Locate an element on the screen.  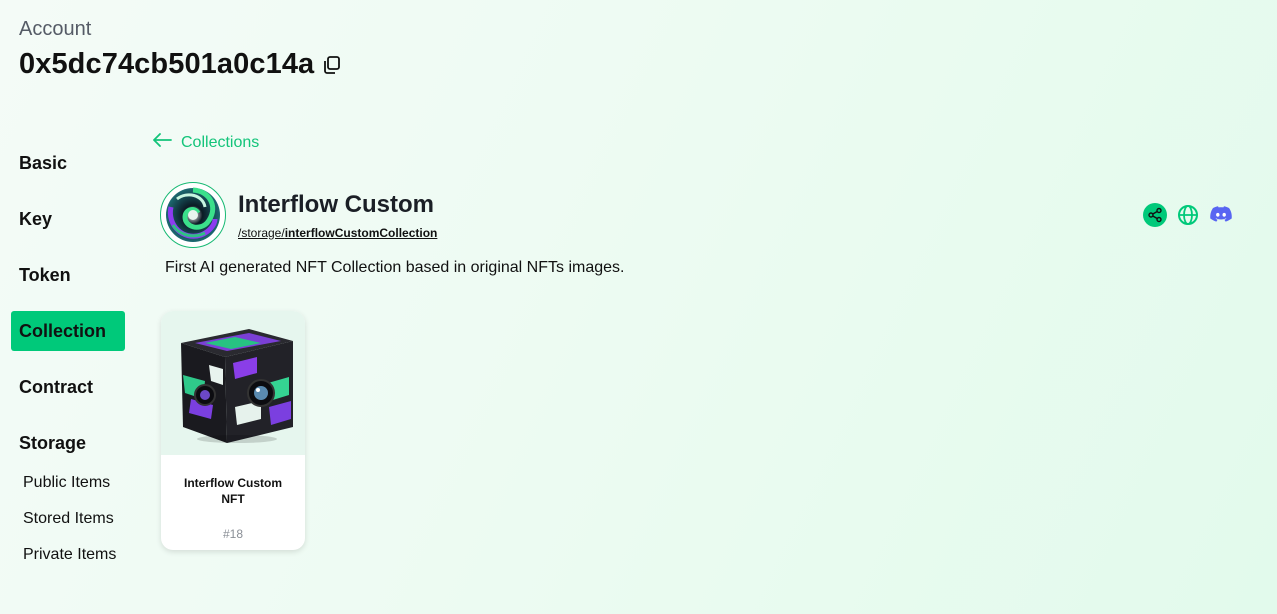
nft-image is located at coordinates (233, 383).